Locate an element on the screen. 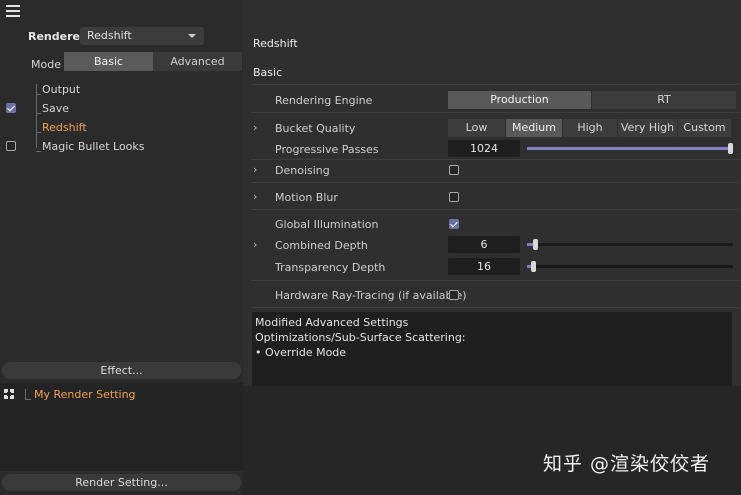 The height and width of the screenshot is (495, 741). tree-item-output: Output is located at coordinates (61, 89).